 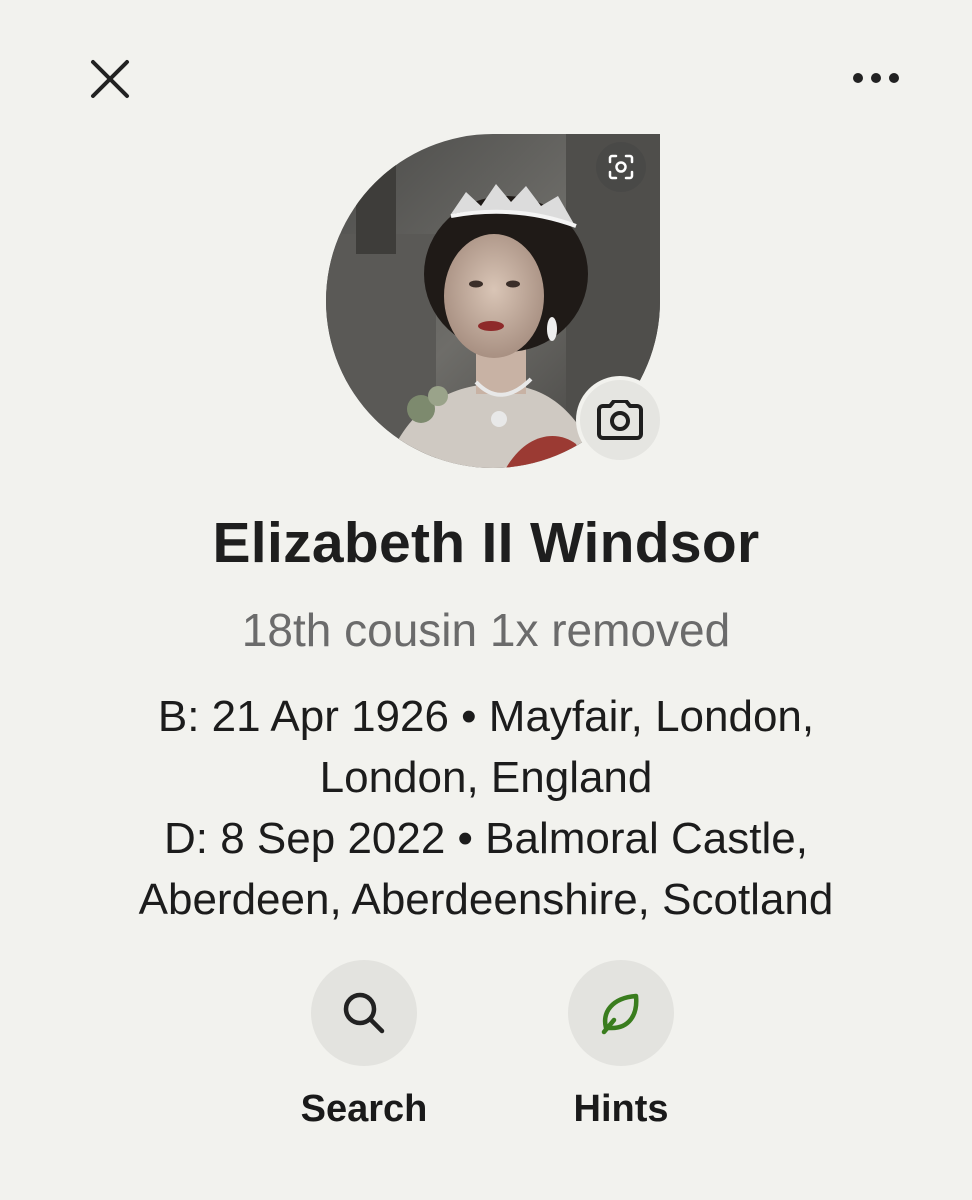 I want to click on search-action-button: Search, so click(x=364, y=1045).